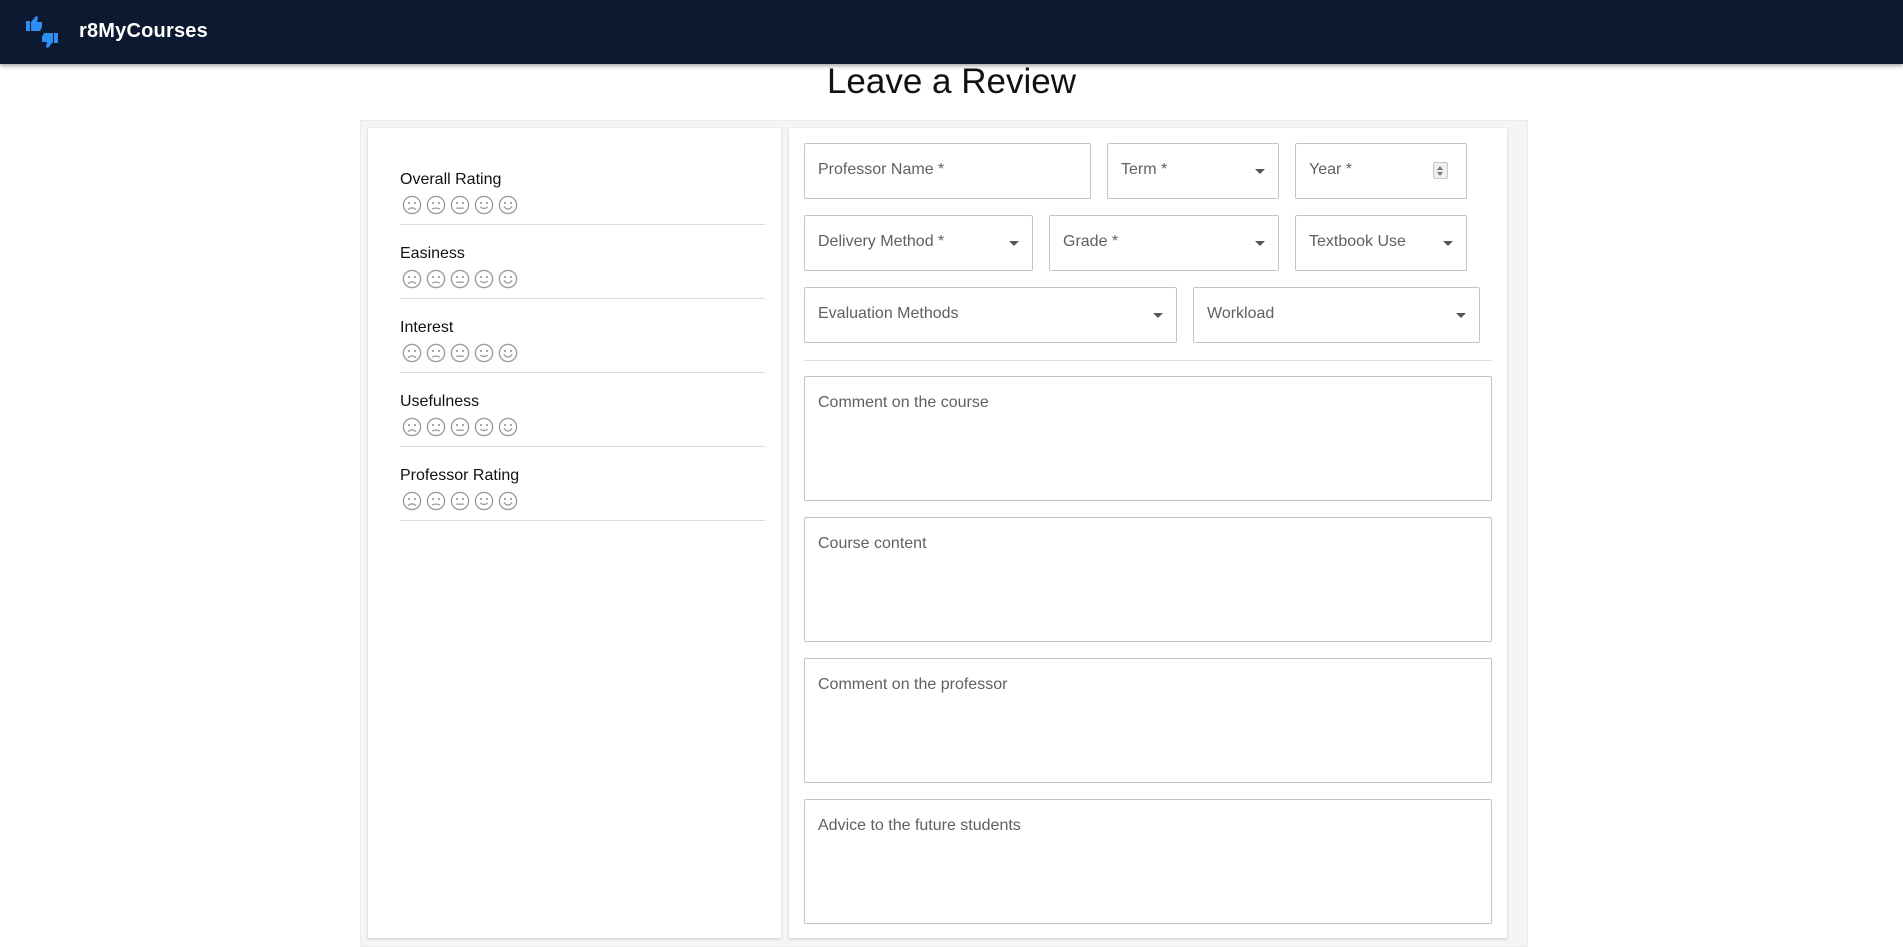  I want to click on textbook-use-select: Textbook Use, so click(1381, 243).